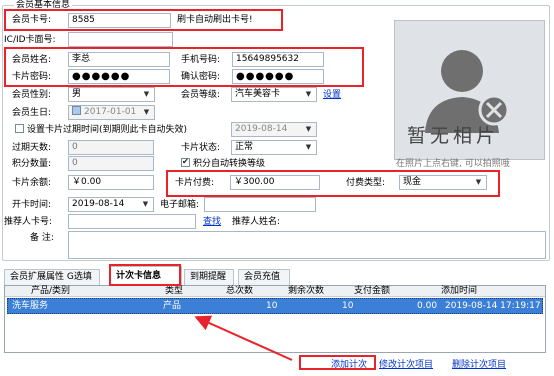 The width and height of the screenshot is (554, 376). Describe the element at coordinates (479, 365) in the screenshot. I see `delete-count-link: 删除计次项目` at that location.